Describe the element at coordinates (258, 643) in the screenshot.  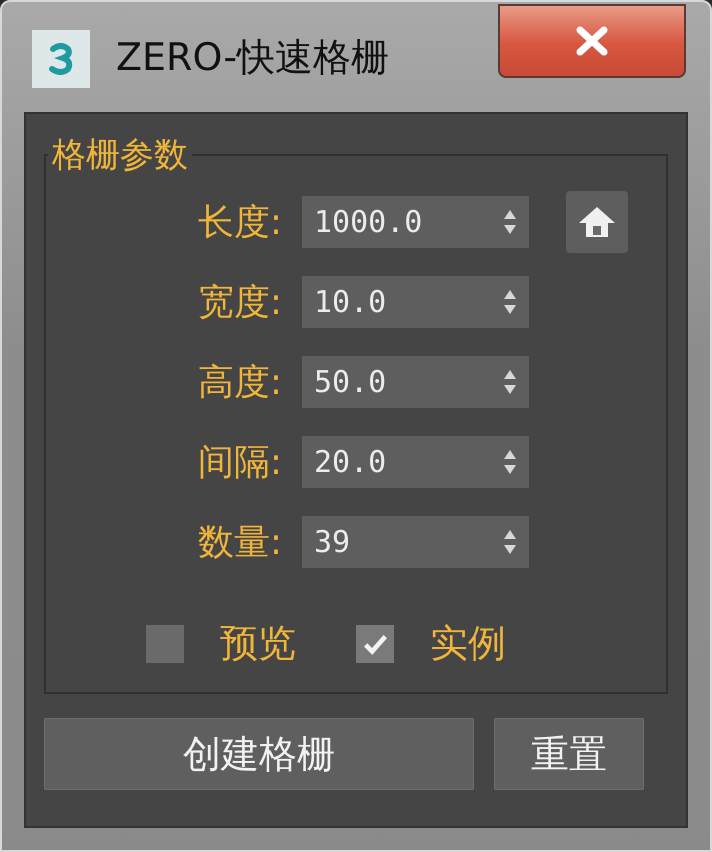
I see `checkbox-label: 预览` at that location.